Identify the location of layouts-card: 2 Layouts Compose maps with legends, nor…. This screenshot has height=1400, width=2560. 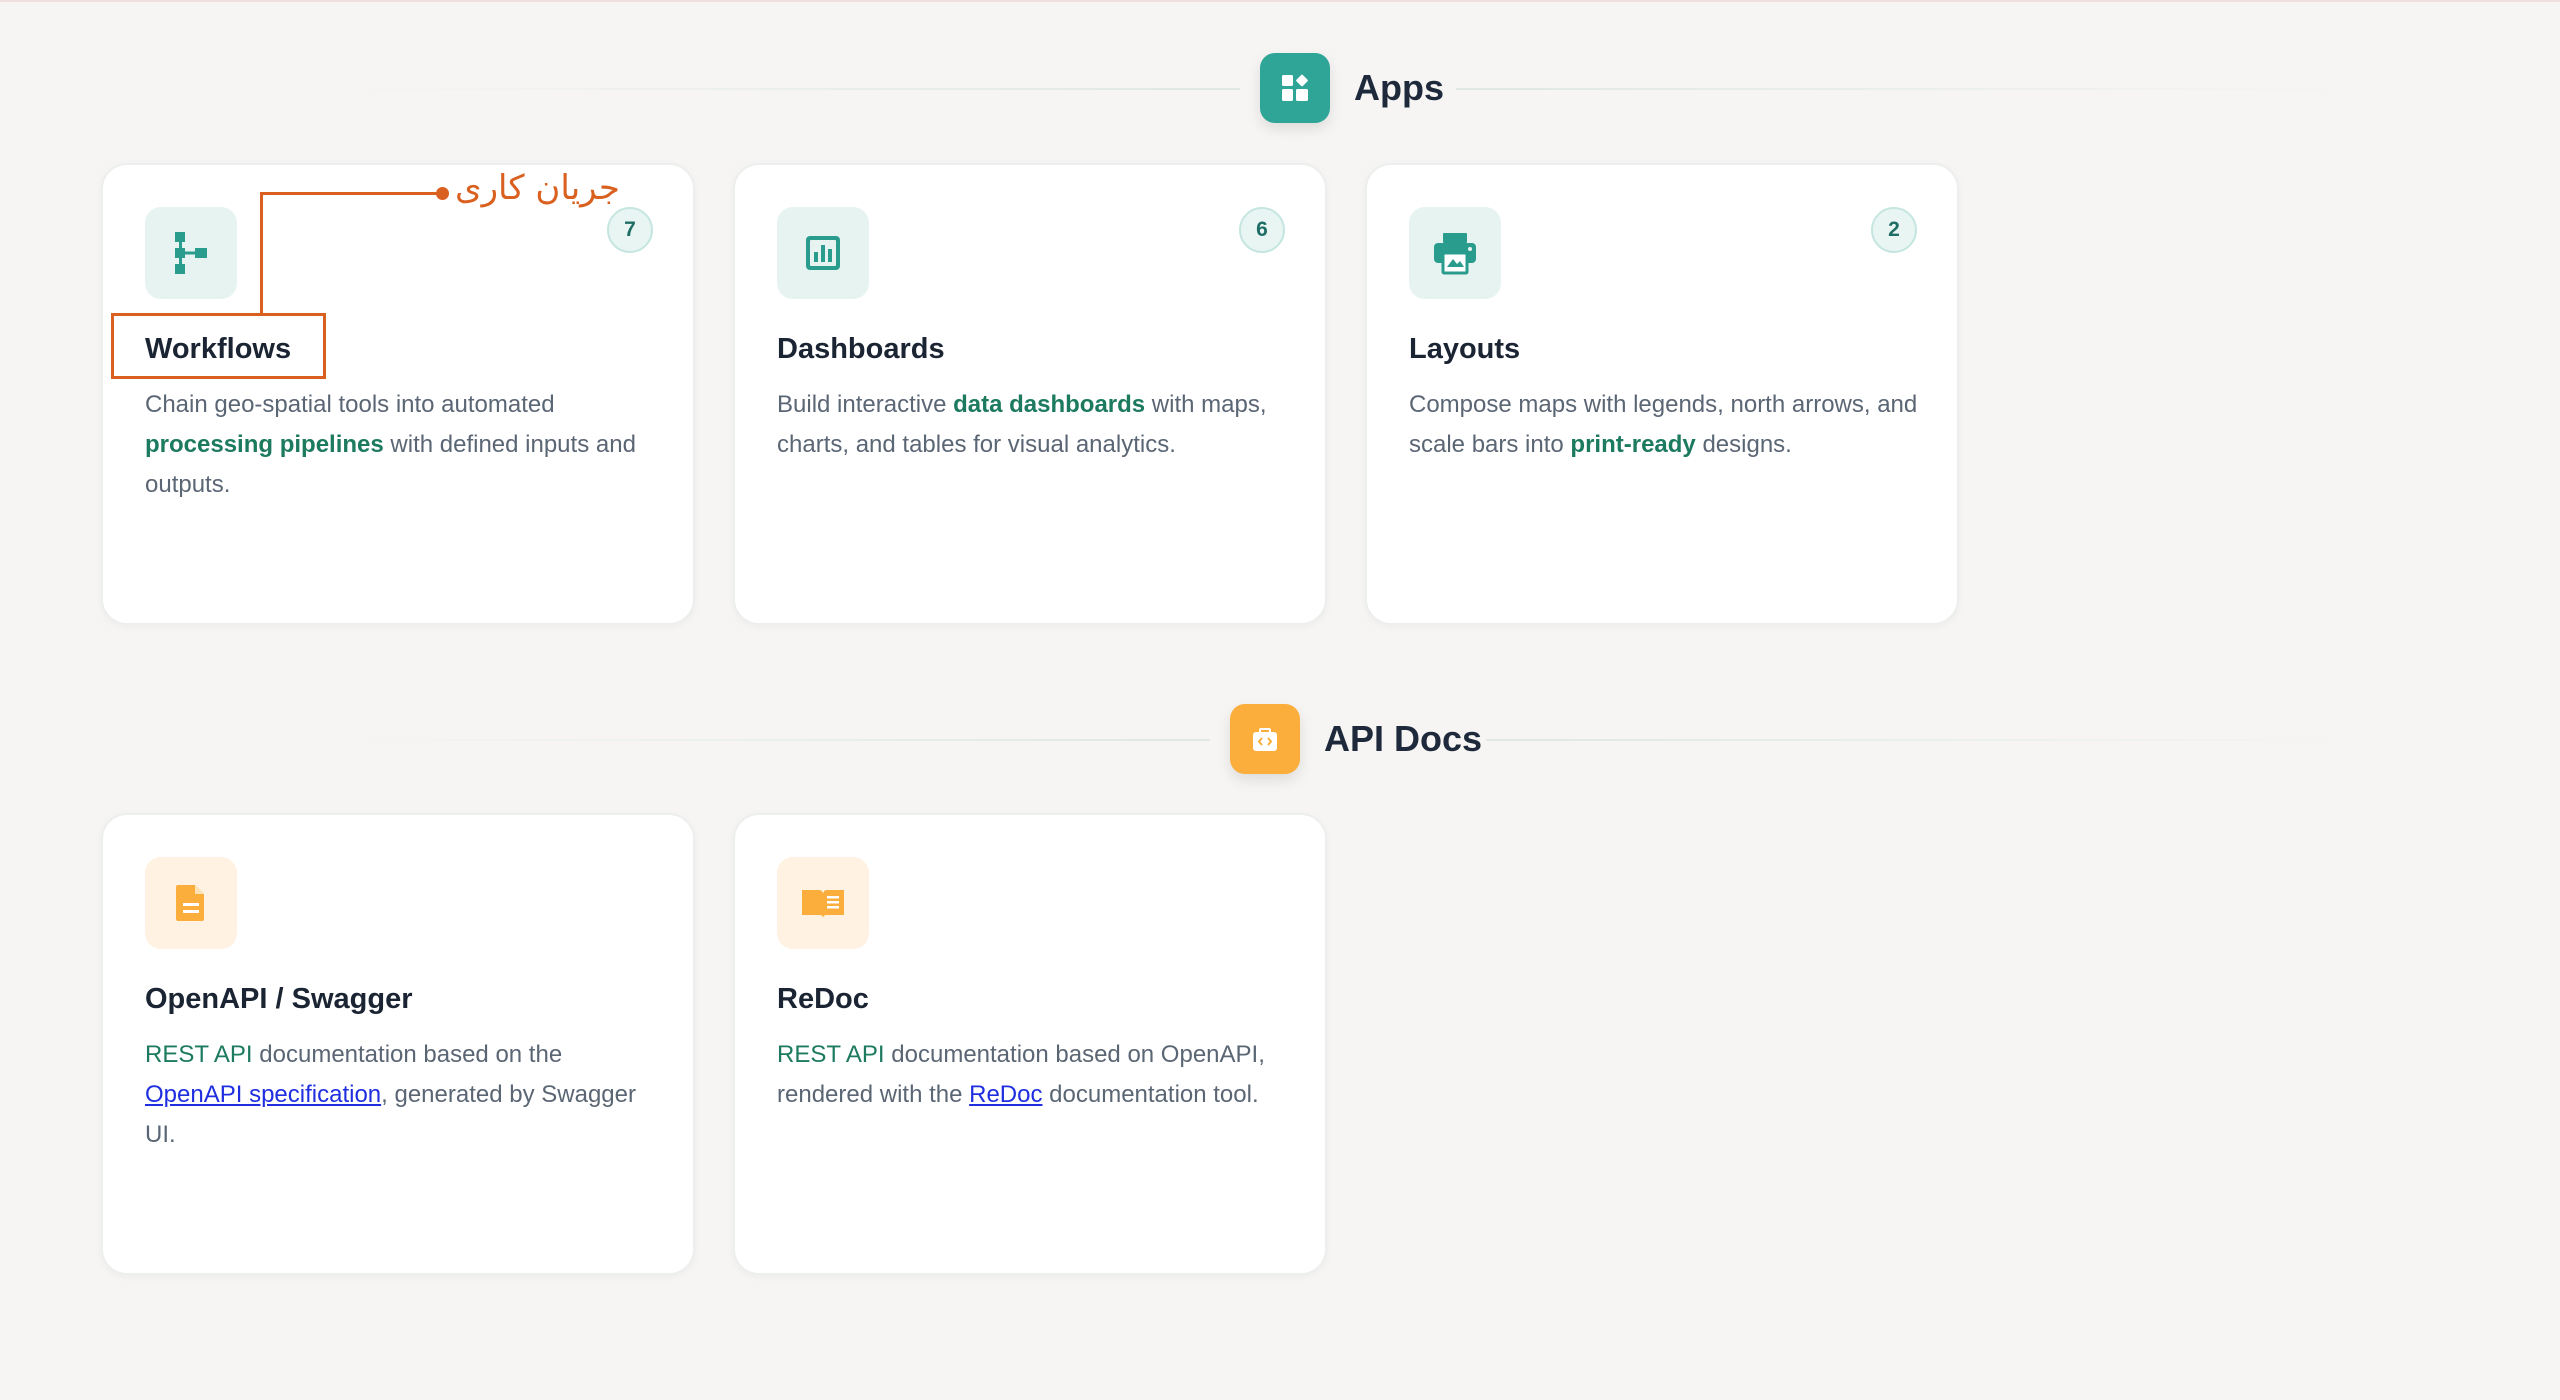
(1662, 394).